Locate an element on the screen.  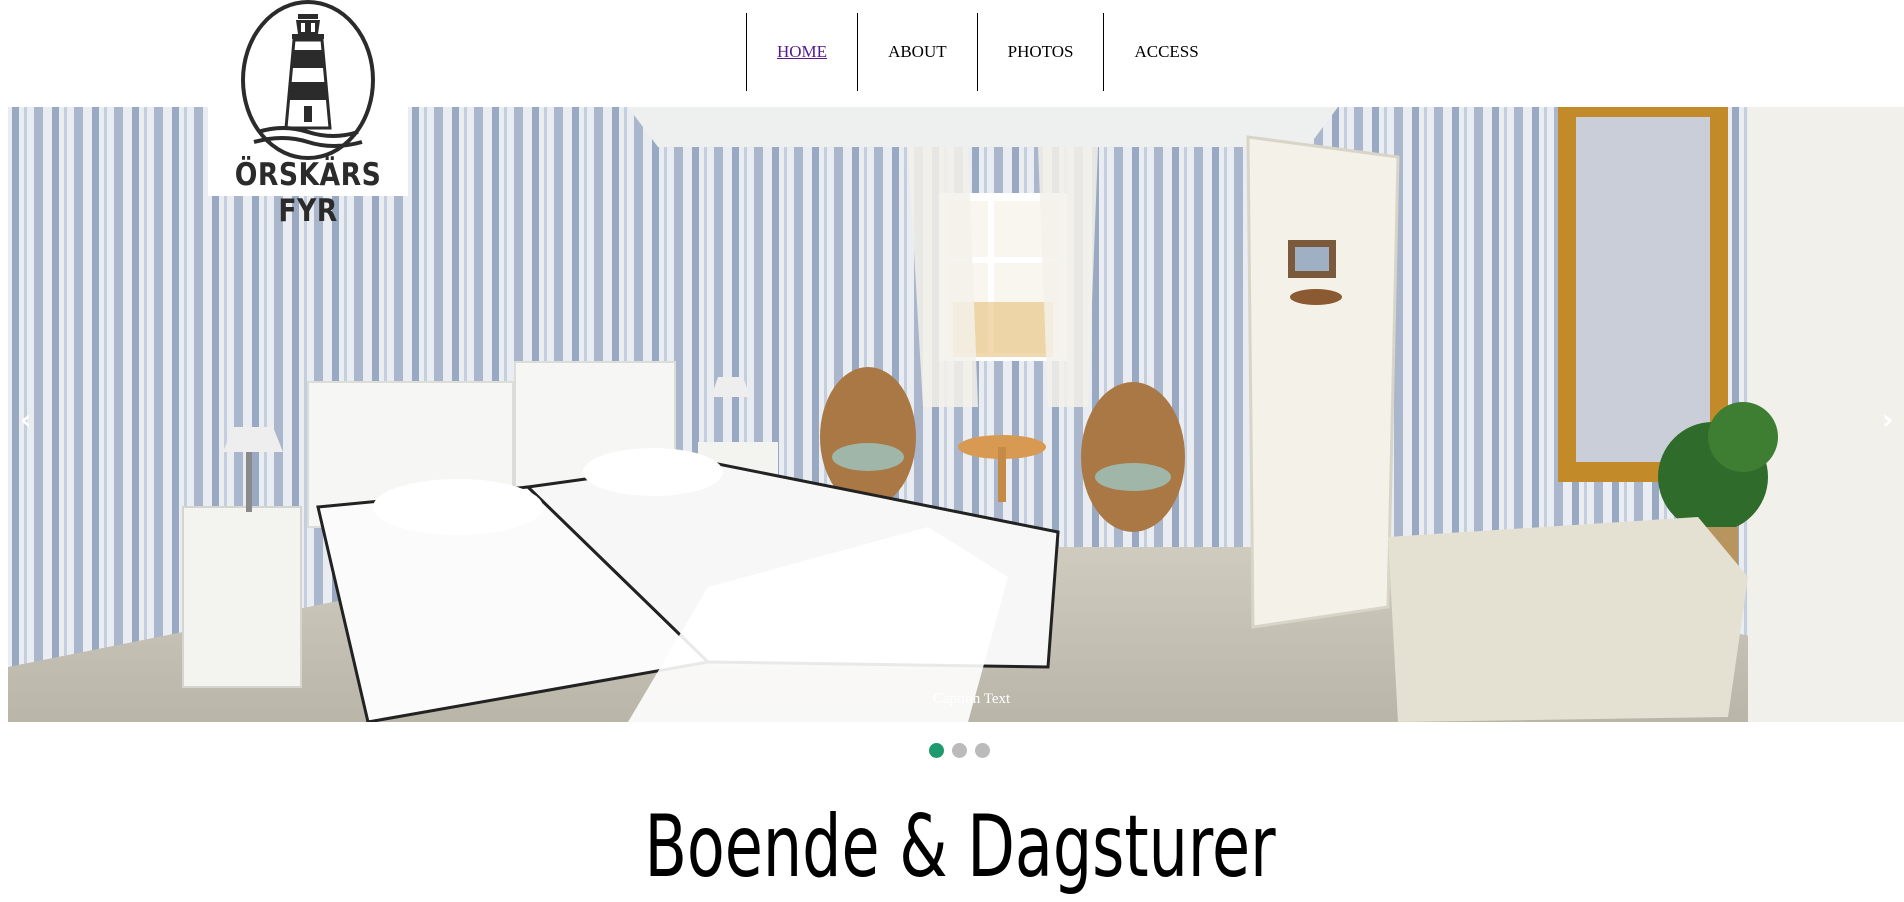
main-nav: HOME ABOUT PHOTOS ACCESS is located at coordinates (987, 52).